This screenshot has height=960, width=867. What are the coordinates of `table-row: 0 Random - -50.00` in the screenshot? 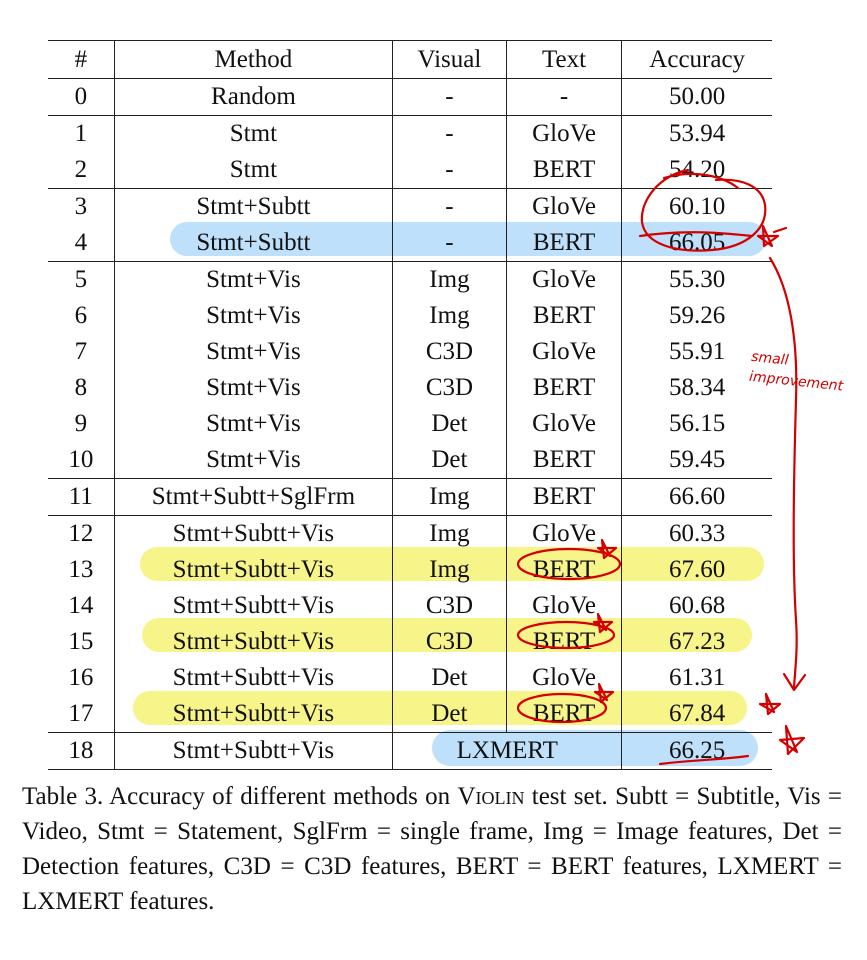 It's located at (410, 97).